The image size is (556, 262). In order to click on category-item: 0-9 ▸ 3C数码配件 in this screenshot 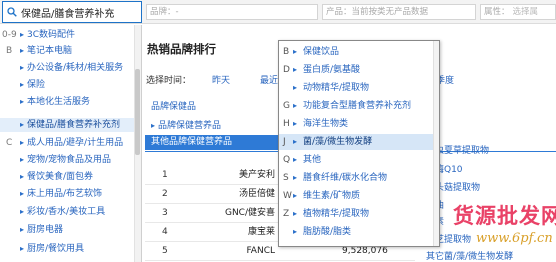, I will do `click(70, 35)`.